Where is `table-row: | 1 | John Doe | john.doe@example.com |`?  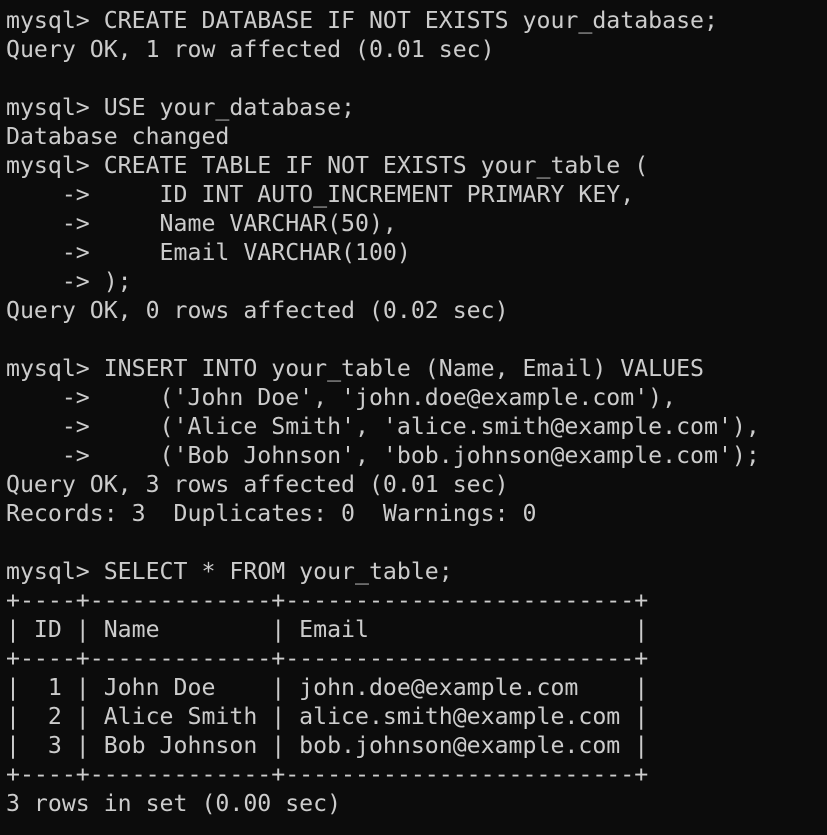
table-row: | 1 | John Doe | john.doe@example.com | is located at coordinates (327, 687).